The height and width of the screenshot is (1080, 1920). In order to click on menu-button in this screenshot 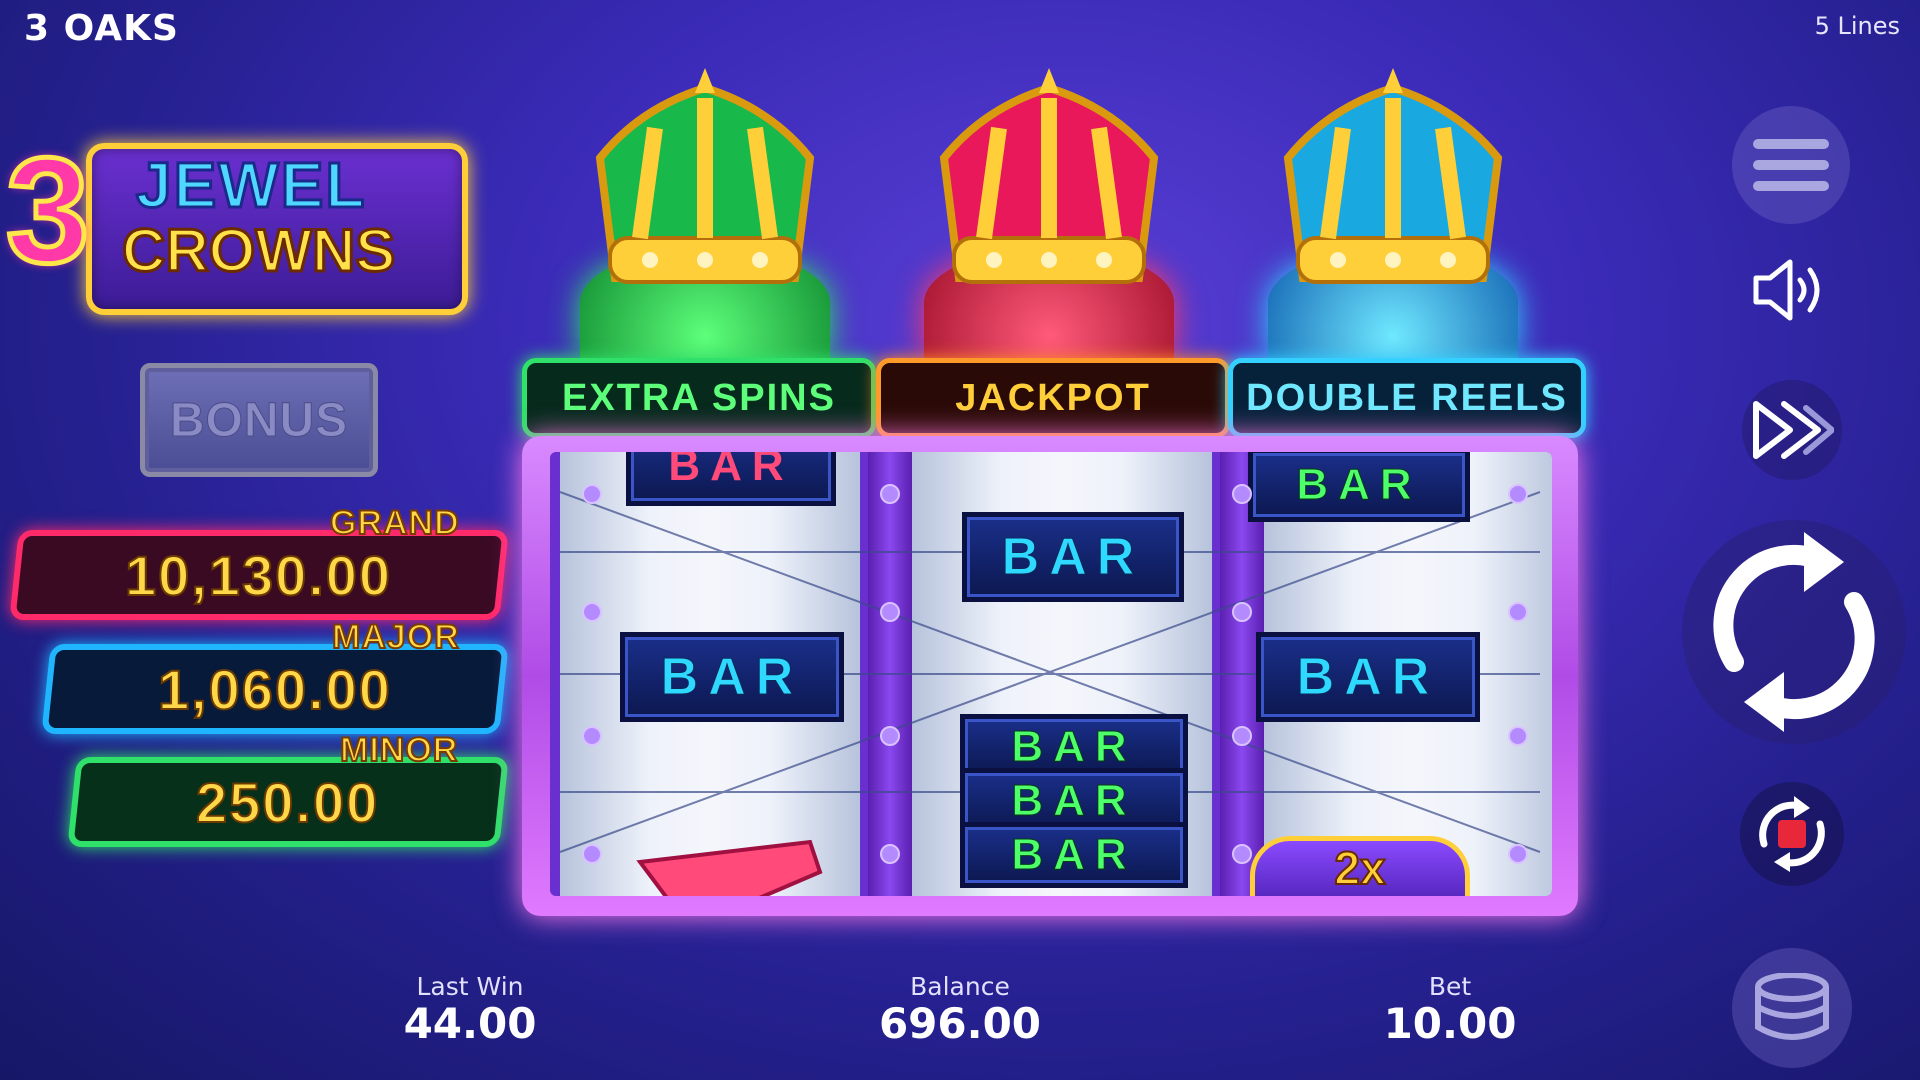, I will do `click(1791, 165)`.